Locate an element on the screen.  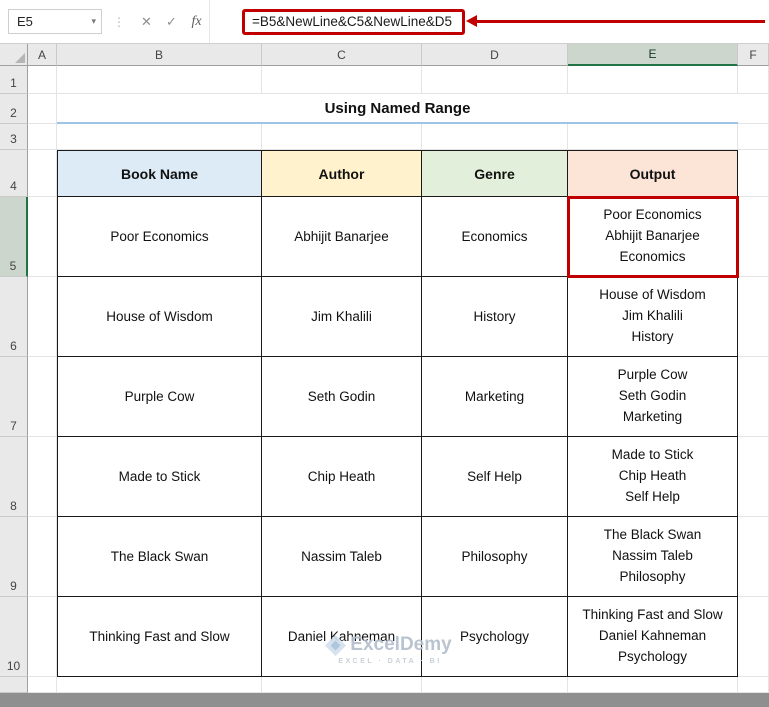
cell-d5: Economics is located at coordinates (495, 237).